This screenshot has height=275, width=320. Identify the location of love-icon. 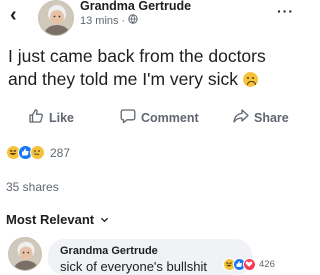
(249, 264).